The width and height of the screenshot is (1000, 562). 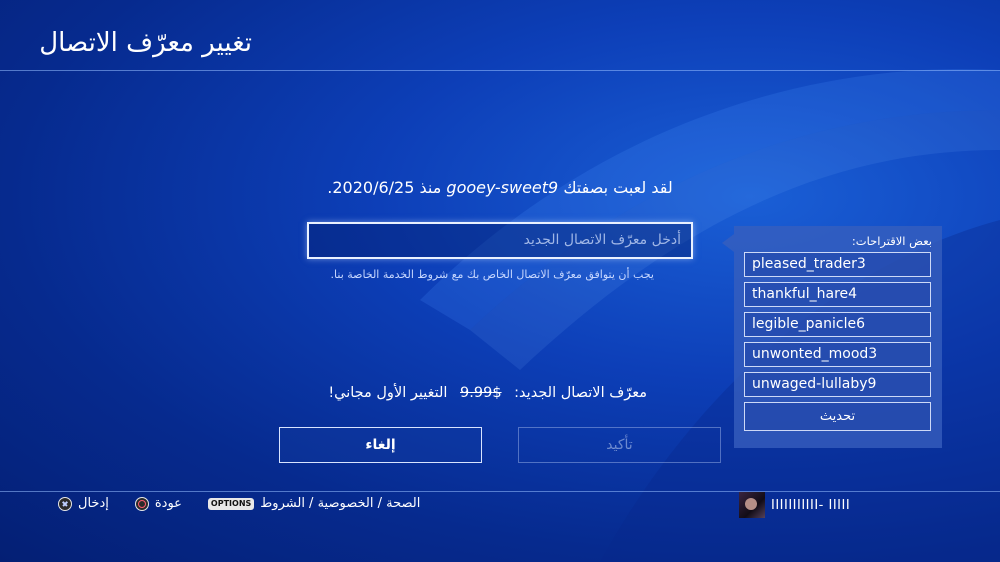 What do you see at coordinates (500, 70) in the screenshot?
I see `header-divider` at bounding box center [500, 70].